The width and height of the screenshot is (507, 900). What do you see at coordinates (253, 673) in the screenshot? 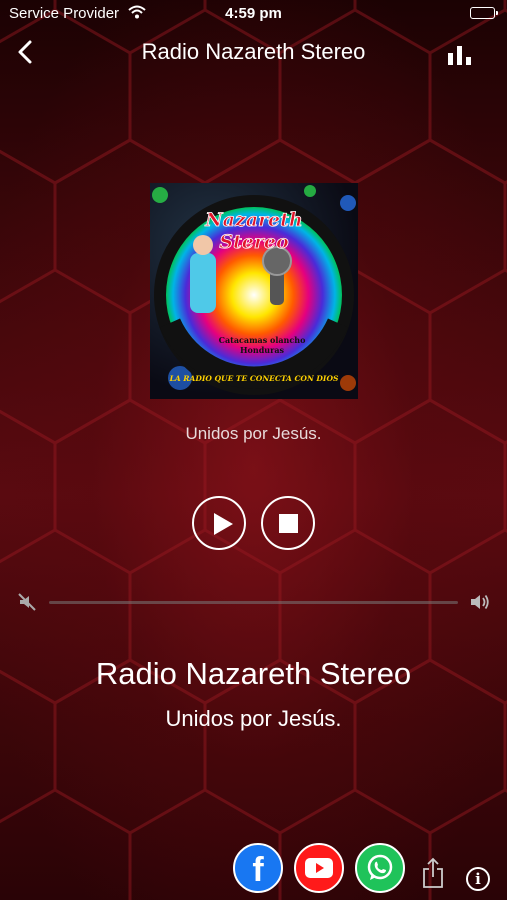
I see `station-name: Radio Nazareth Stereo` at bounding box center [253, 673].